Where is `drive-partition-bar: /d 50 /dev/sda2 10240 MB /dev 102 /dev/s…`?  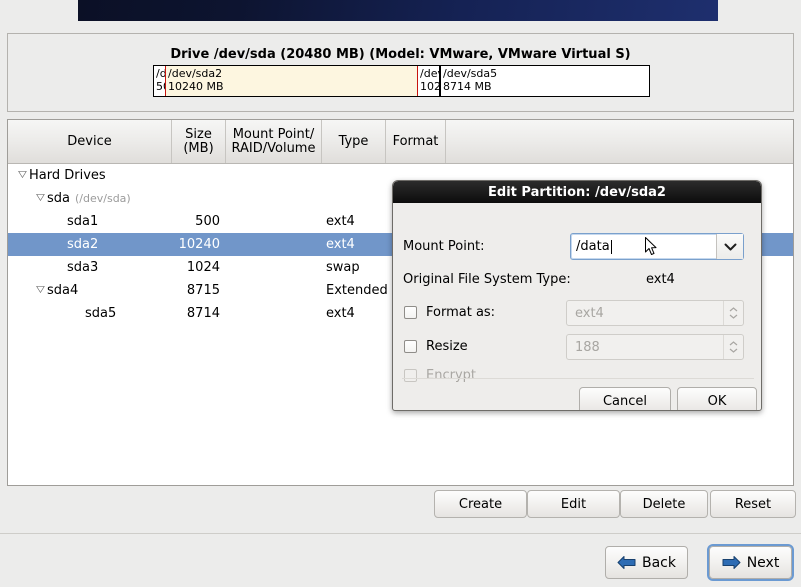
drive-partition-bar: /d 50 /dev/sda2 10240 MB /dev 102 /dev/s… is located at coordinates (401, 81).